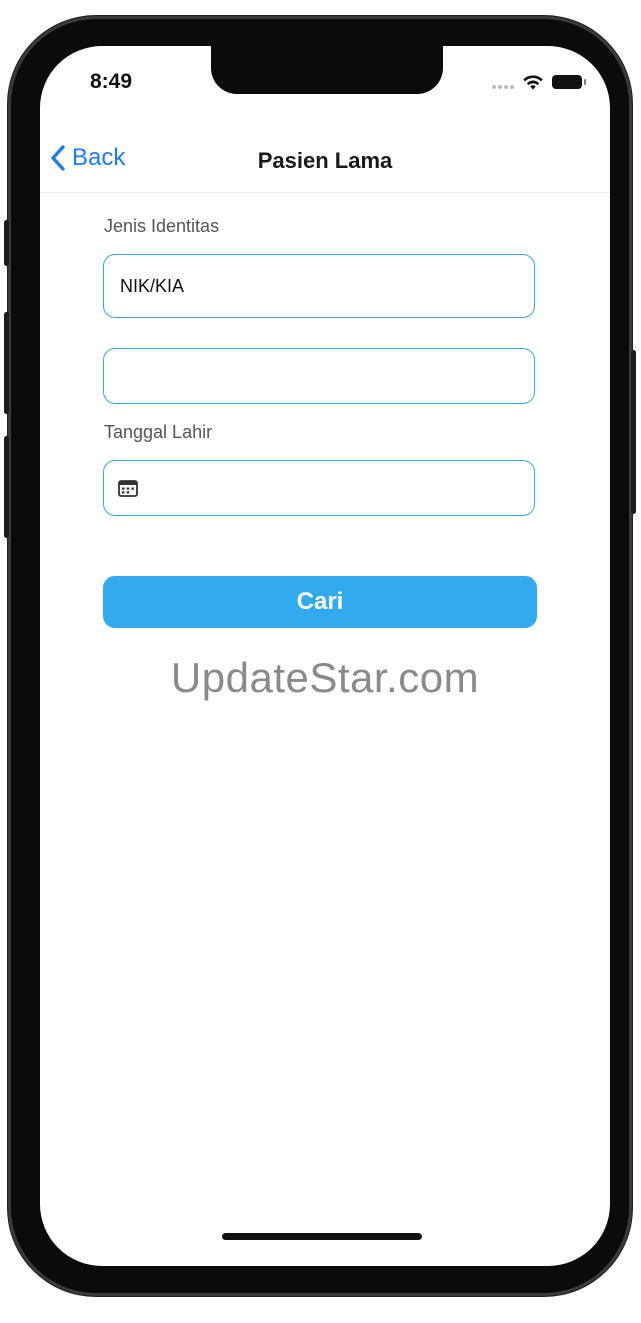  I want to click on notch, so click(327, 70).